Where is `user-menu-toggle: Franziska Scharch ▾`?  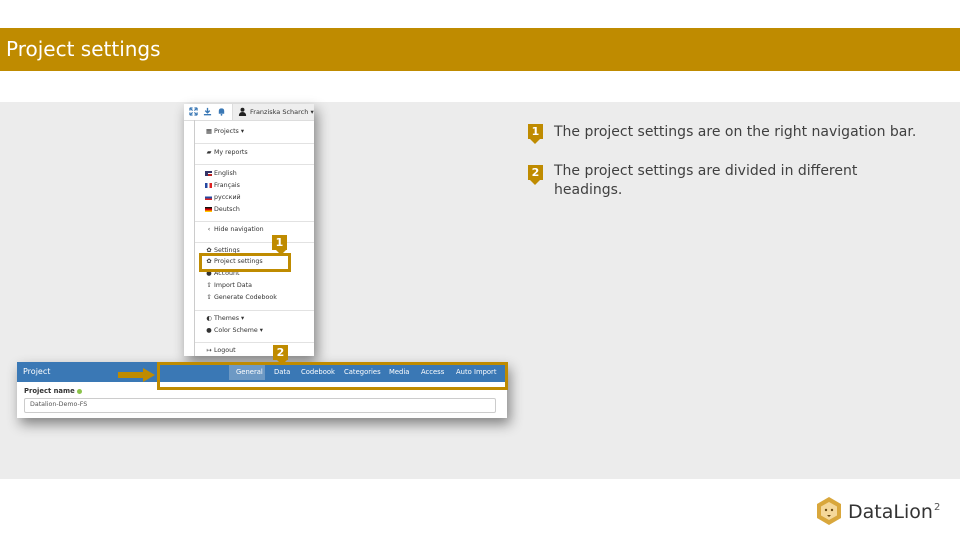 user-menu-toggle: Franziska Scharch ▾ is located at coordinates (273, 112).